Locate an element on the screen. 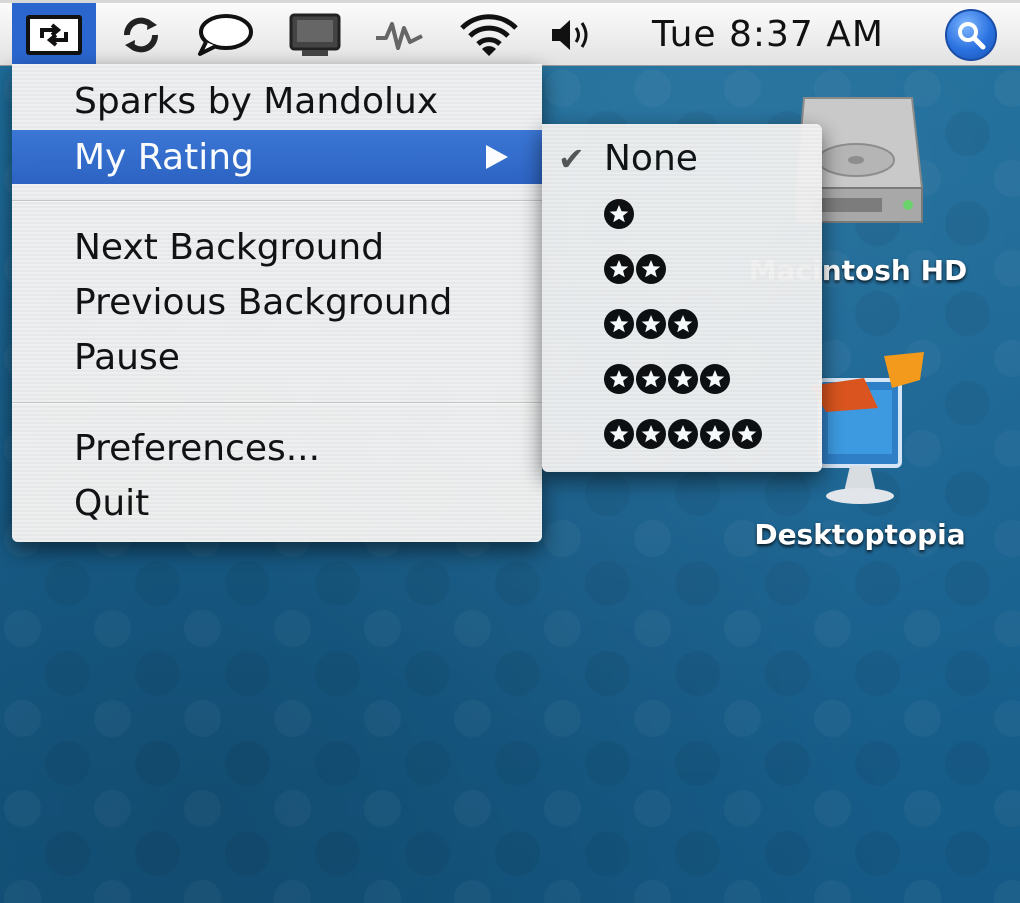 This screenshot has width=1020, height=903. menu-item-label: My Rating is located at coordinates (164, 157).